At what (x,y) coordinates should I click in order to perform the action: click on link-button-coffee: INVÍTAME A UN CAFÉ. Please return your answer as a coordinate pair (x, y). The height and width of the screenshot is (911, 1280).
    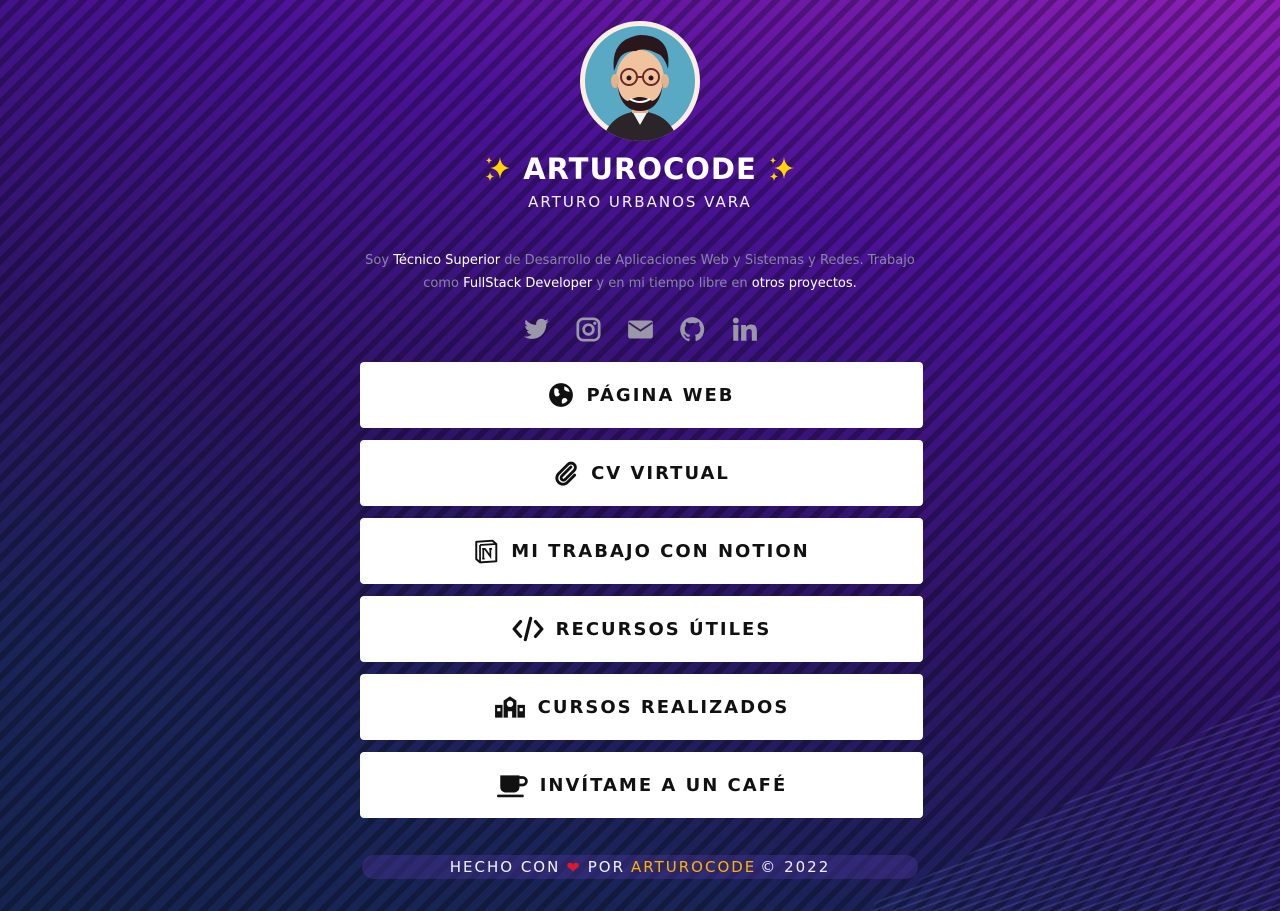
    Looking at the image, I should click on (641, 785).